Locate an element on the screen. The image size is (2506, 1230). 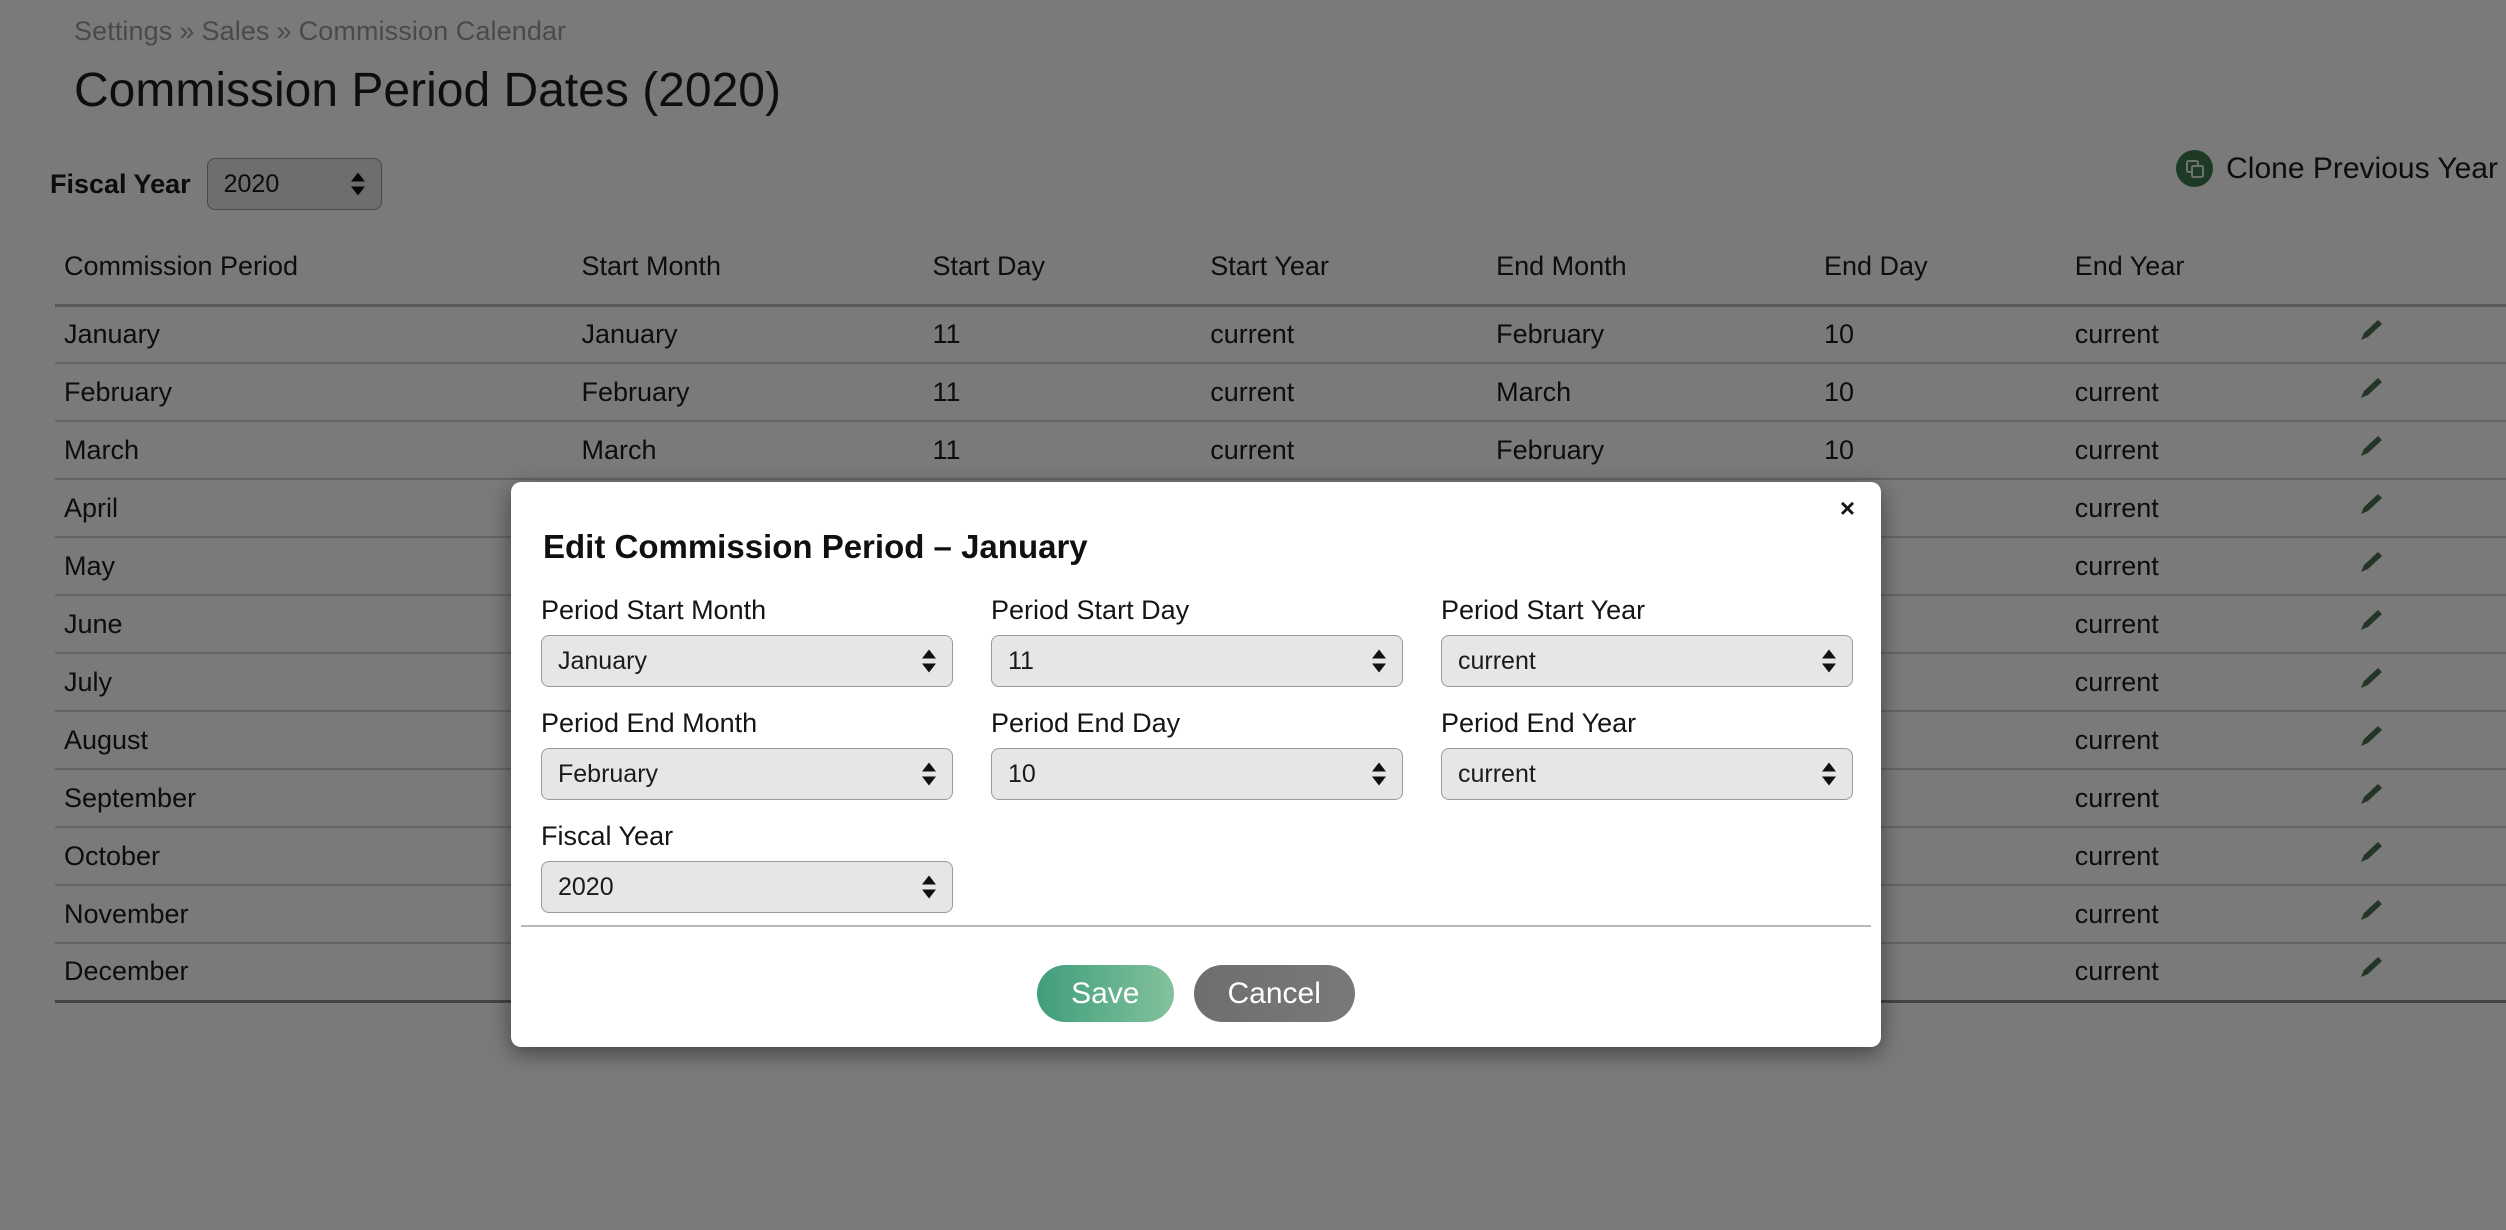
period-end-day-select: 10 is located at coordinates (1197, 774).